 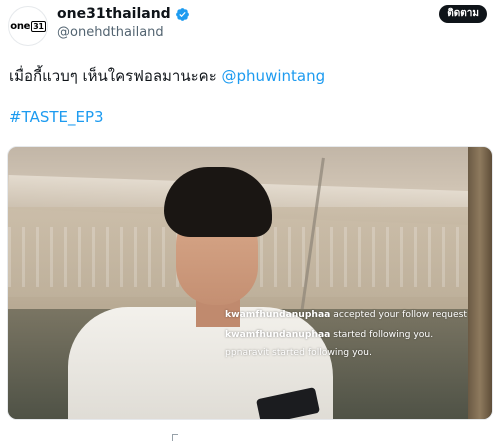 I want to click on author-name-row: one31thailand, so click(x=123, y=14).